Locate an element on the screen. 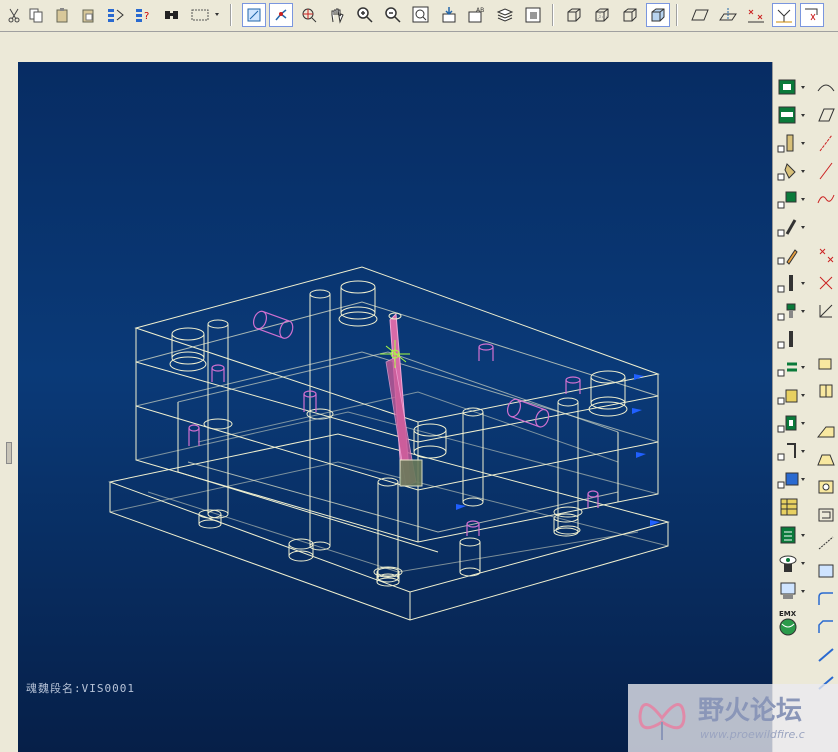  lifter-icon is located at coordinates (792, 227).